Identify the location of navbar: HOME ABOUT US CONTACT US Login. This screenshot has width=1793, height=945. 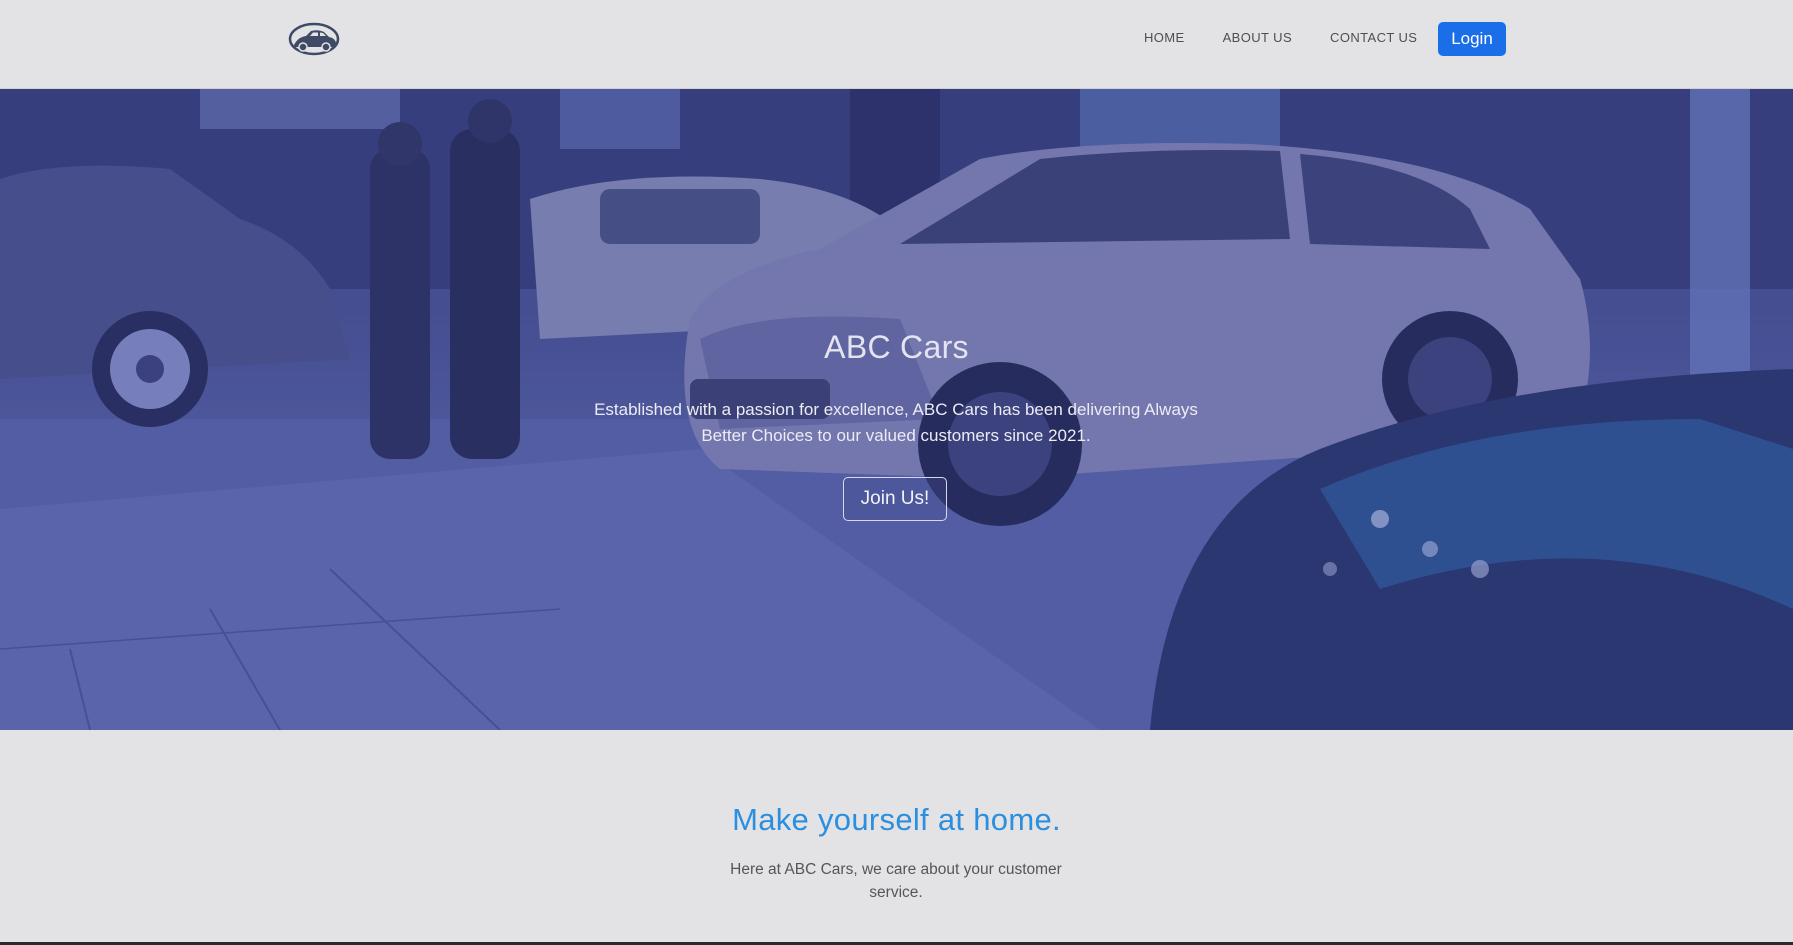
(896, 44).